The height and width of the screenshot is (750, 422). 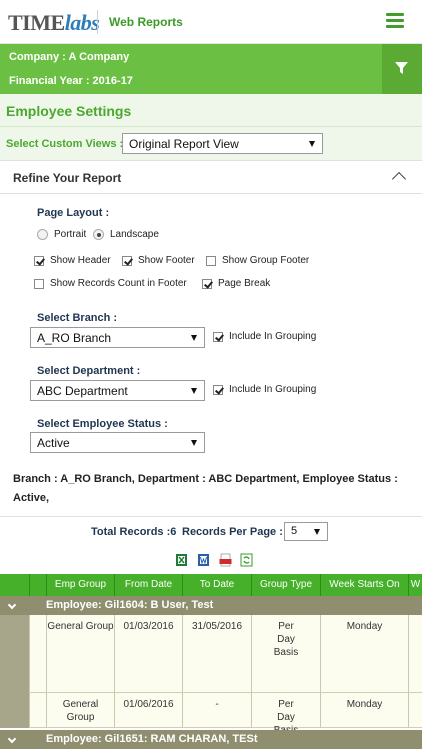 What do you see at coordinates (118, 283) in the screenshot?
I see `show-records-count-label: Show Records Count in Footer` at bounding box center [118, 283].